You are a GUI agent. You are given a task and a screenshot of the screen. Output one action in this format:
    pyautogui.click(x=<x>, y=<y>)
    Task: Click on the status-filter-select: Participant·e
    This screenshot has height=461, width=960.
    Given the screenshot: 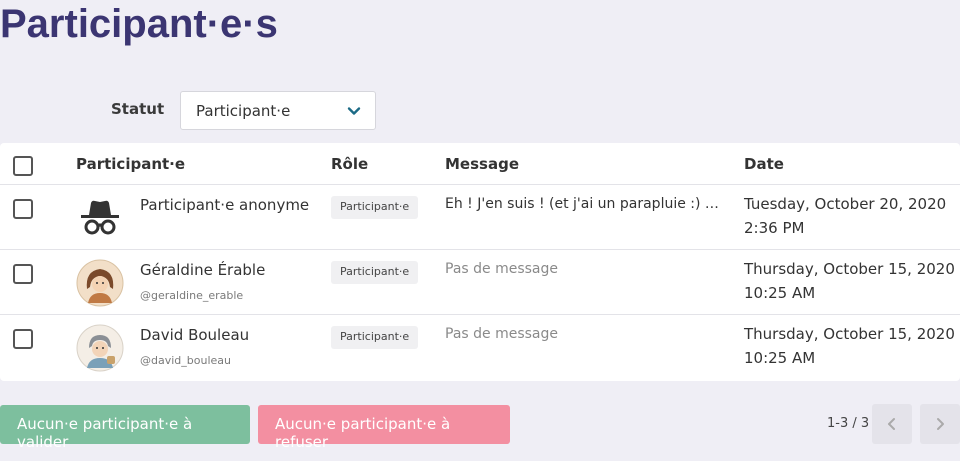 What is the action you would take?
    pyautogui.click(x=278, y=110)
    